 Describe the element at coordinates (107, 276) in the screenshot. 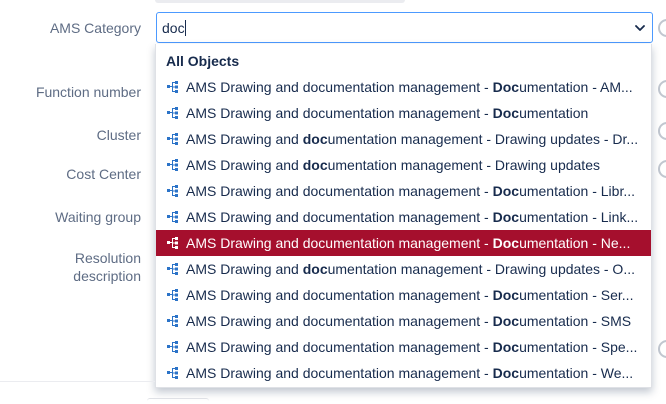

I see `resolution-label-line2: description` at that location.